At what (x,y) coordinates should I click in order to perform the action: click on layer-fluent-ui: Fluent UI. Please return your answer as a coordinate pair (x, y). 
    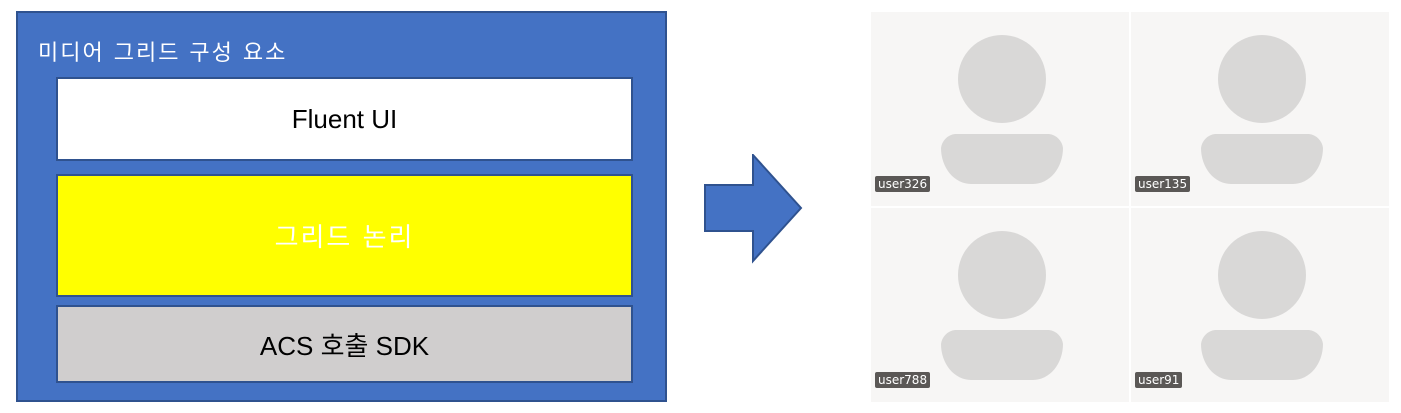
    Looking at the image, I should click on (344, 119).